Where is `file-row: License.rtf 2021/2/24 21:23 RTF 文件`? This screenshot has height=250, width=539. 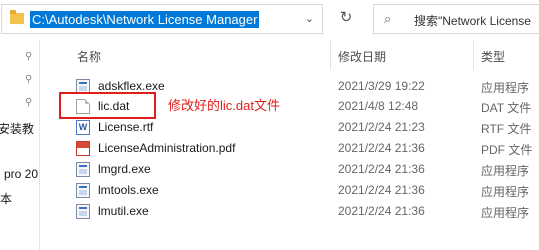 file-row: License.rtf 2021/2/24 21:23 RTF 文件 is located at coordinates (289, 127).